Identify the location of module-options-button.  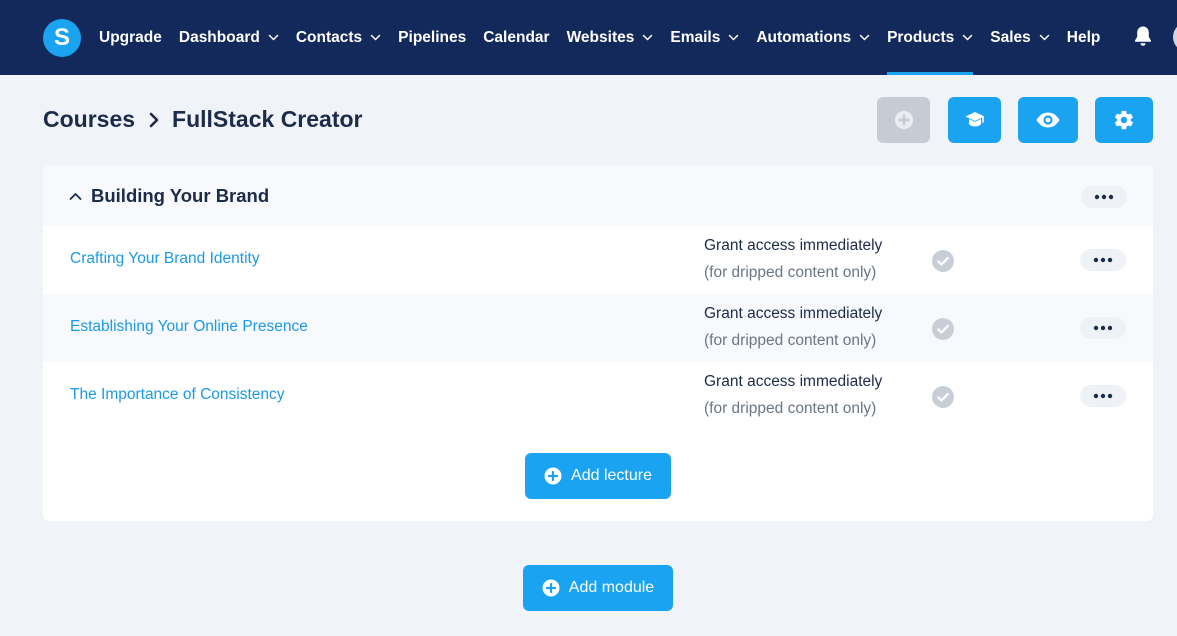
(1104, 197).